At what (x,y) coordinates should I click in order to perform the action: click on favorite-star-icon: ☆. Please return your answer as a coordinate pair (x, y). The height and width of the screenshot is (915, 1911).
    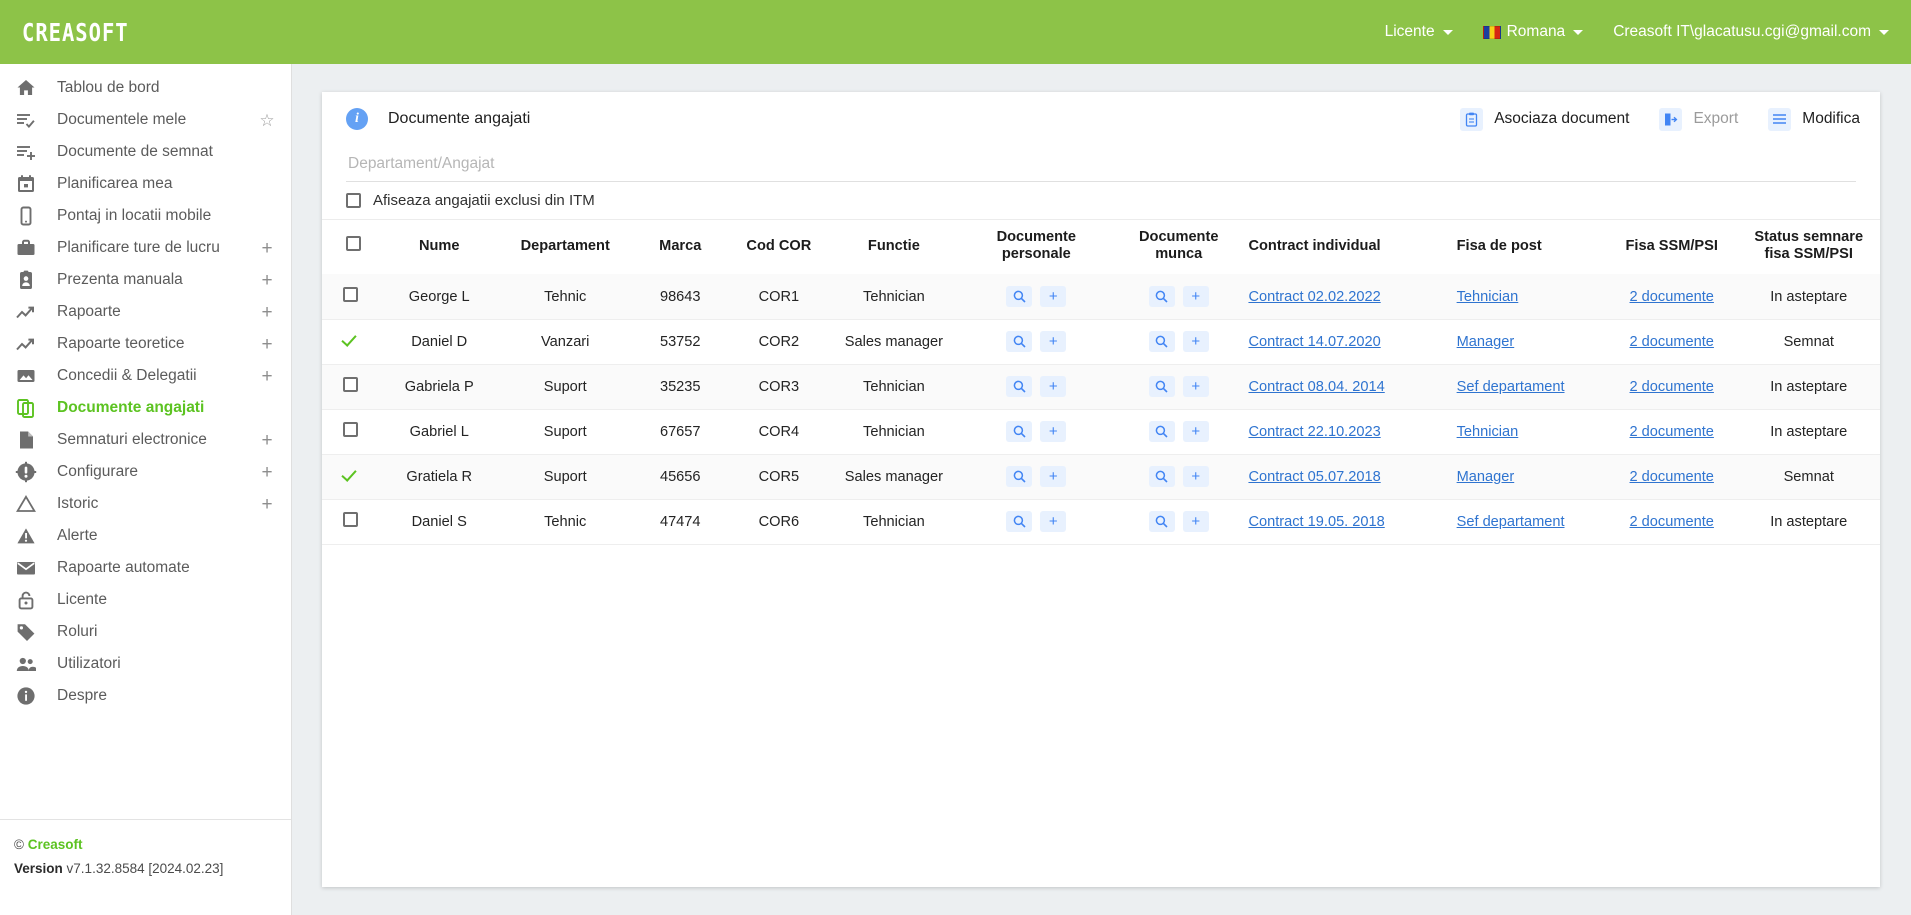
    Looking at the image, I should click on (267, 120).